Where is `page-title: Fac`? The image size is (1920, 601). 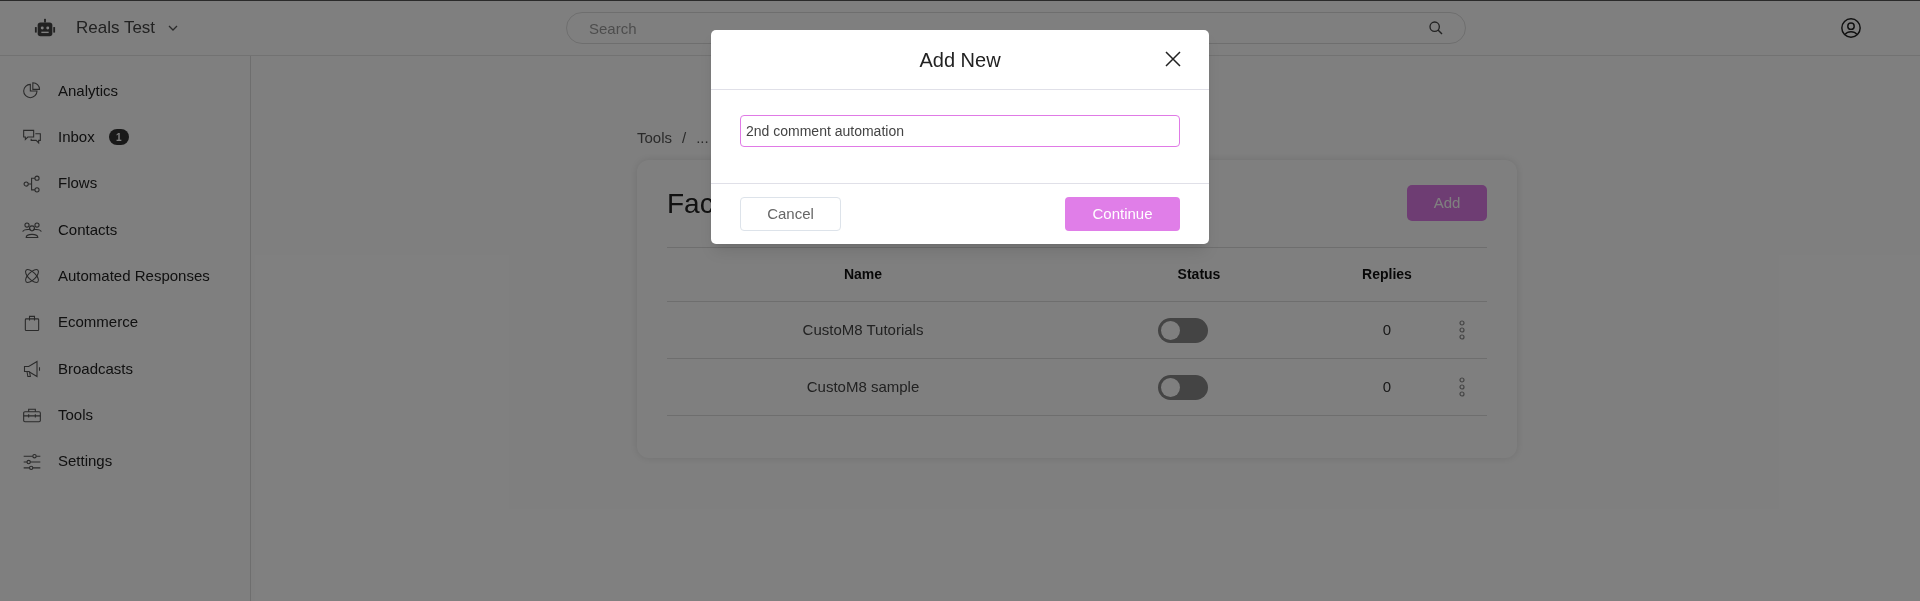
page-title: Fac is located at coordinates (690, 204).